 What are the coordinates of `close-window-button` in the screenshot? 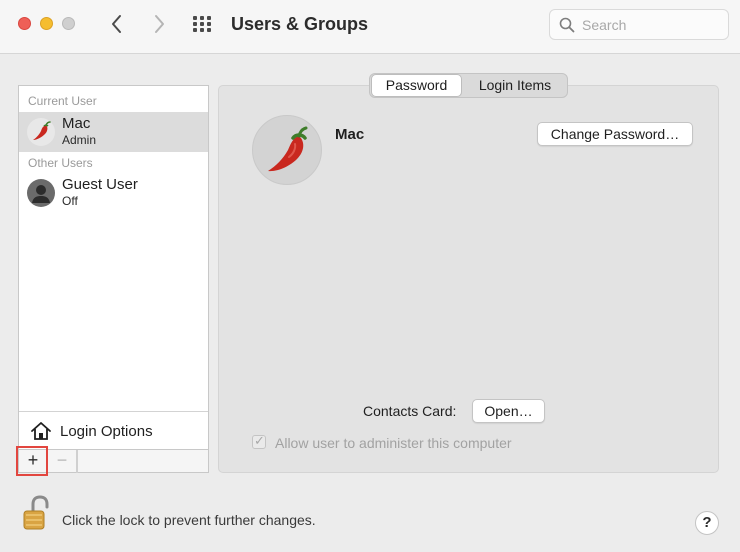 It's located at (24, 23).